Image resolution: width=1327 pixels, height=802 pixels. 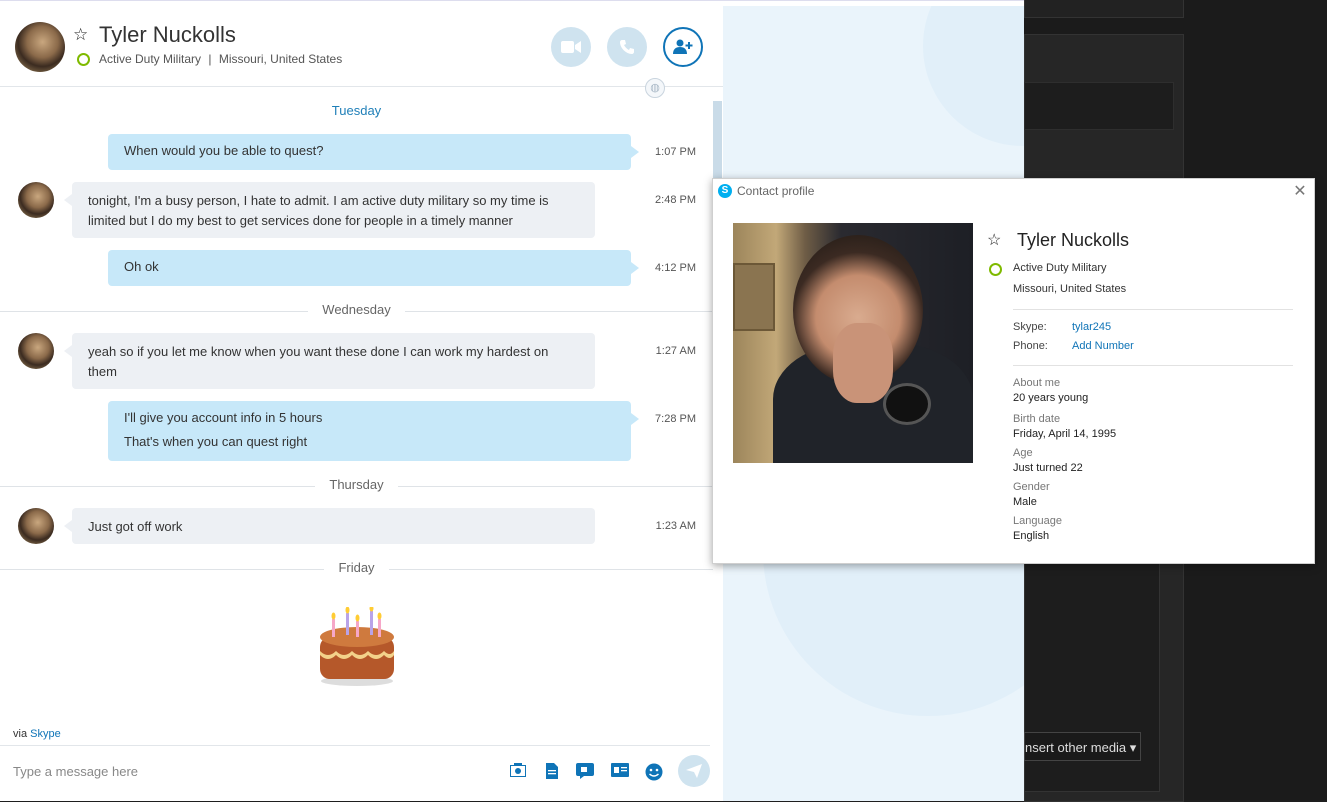 I want to click on language-value: English, so click(x=1031, y=536).